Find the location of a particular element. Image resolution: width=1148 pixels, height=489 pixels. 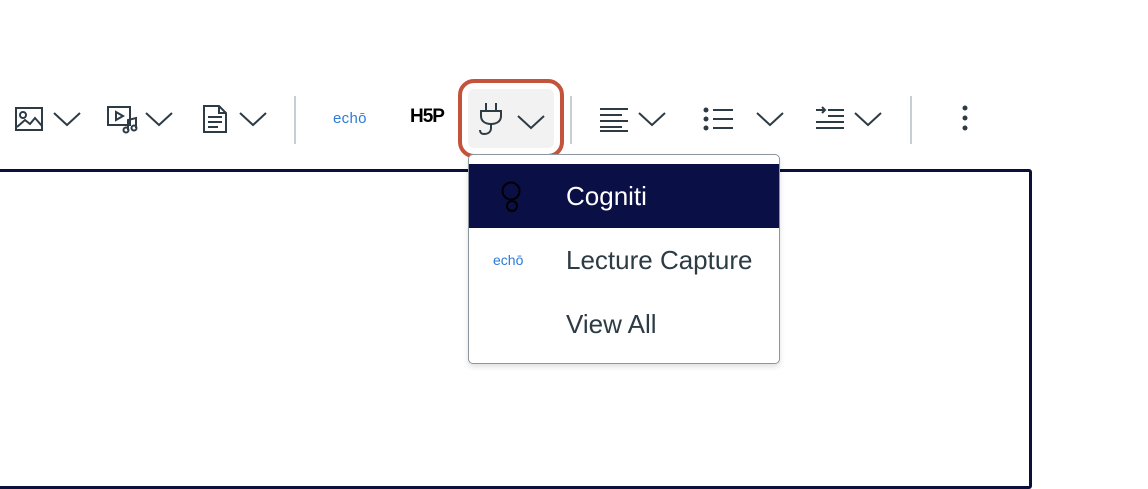

cogniti-icon is located at coordinates (511, 199).